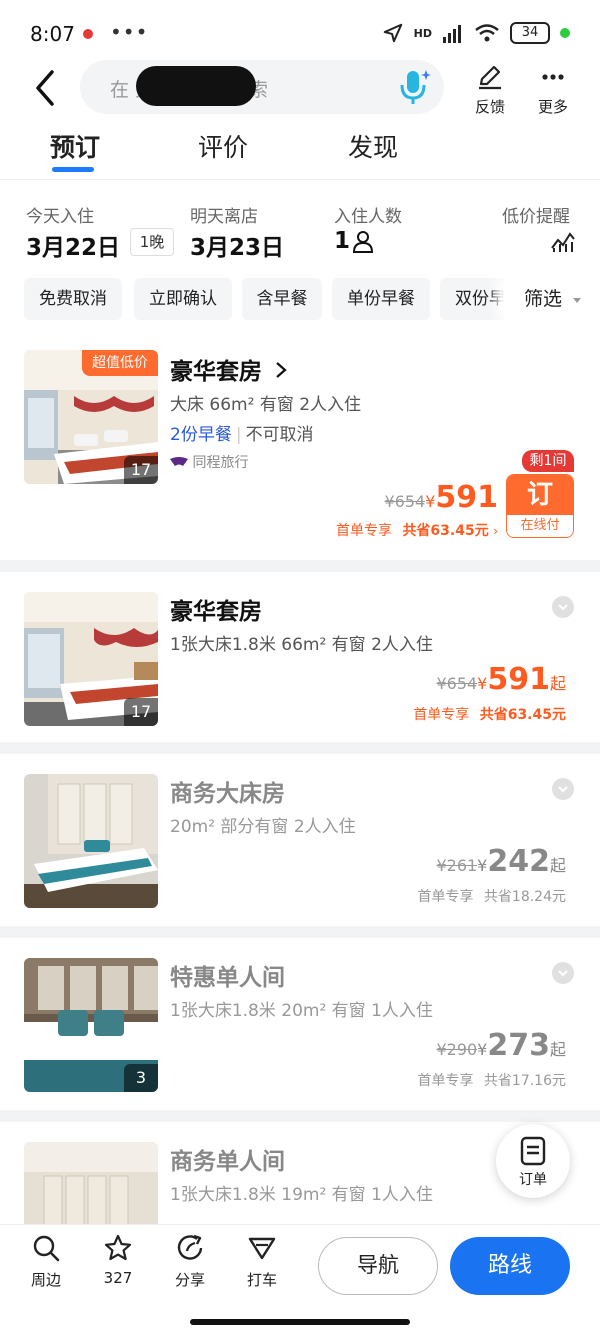 The height and width of the screenshot is (1333, 600). I want to click on original-price: ¥290, so click(457, 1049).